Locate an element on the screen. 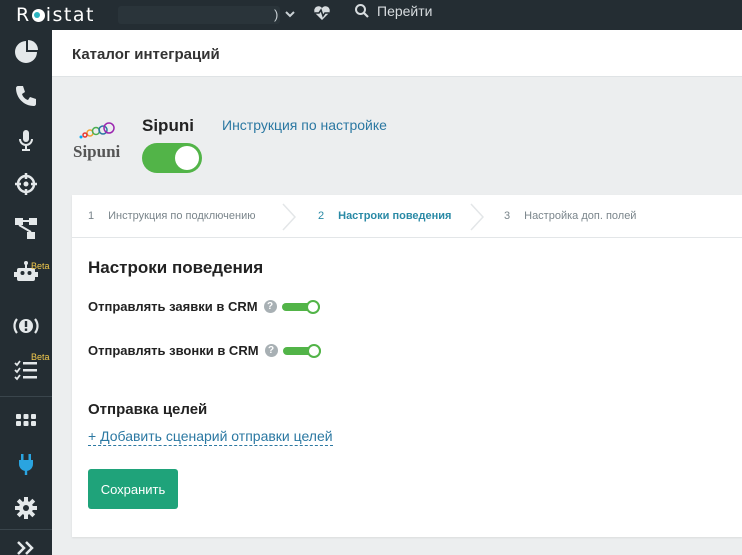  step-1: 1 Инструкция по подключению is located at coordinates (171, 216).